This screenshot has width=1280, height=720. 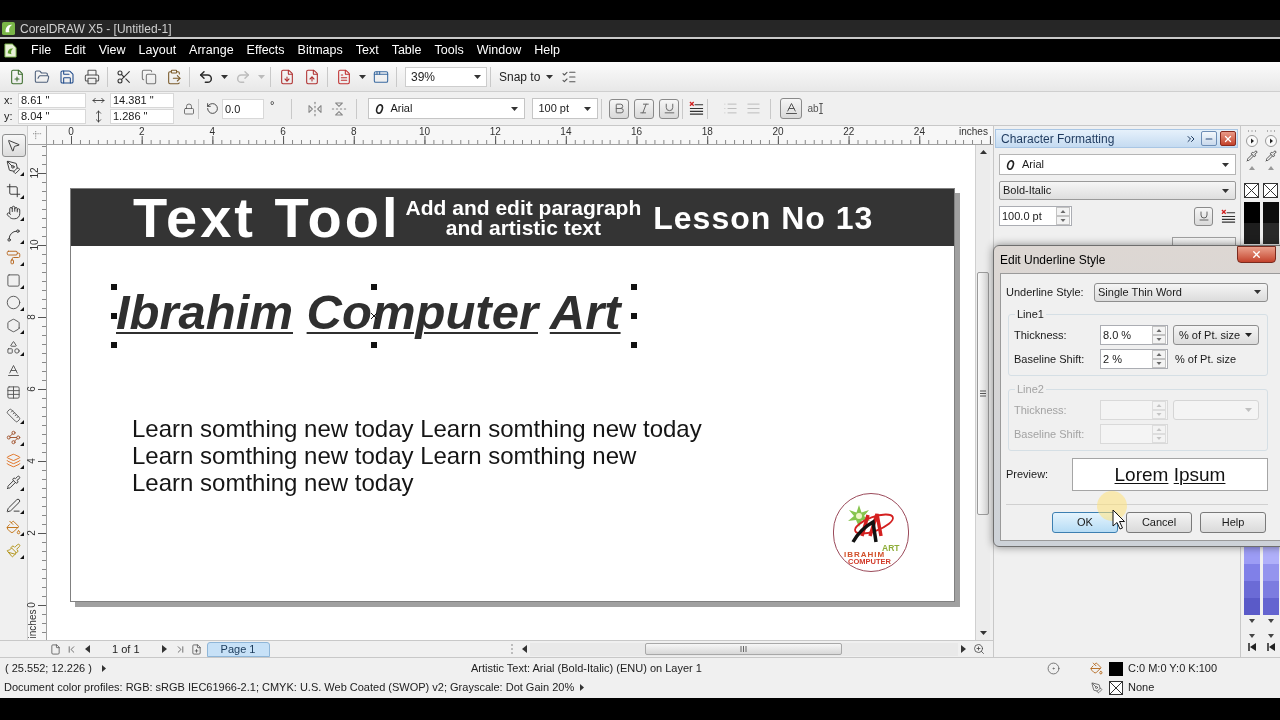 I want to click on save-icon, so click(x=66, y=76).